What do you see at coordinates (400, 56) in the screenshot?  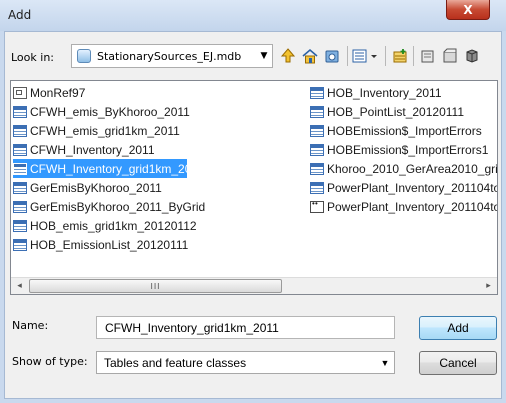 I see `new-table-icon` at bounding box center [400, 56].